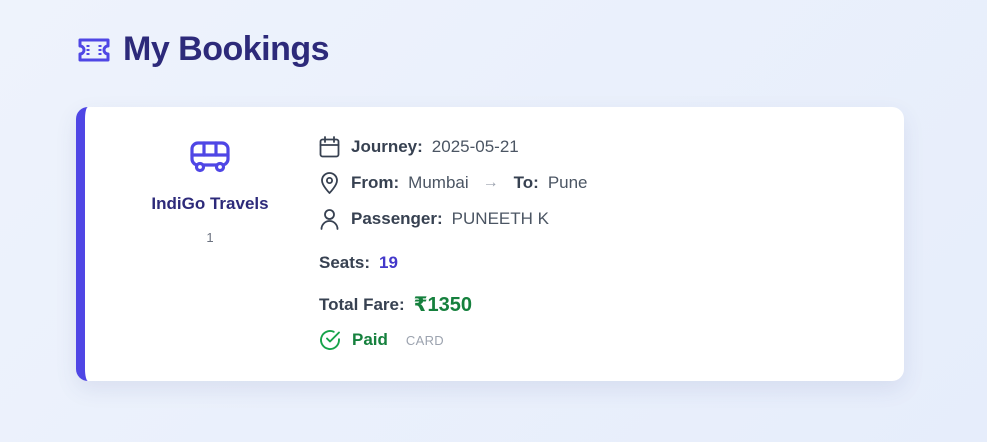 The width and height of the screenshot is (987, 442). What do you see at coordinates (210, 159) in the screenshot?
I see `bus-icon` at bounding box center [210, 159].